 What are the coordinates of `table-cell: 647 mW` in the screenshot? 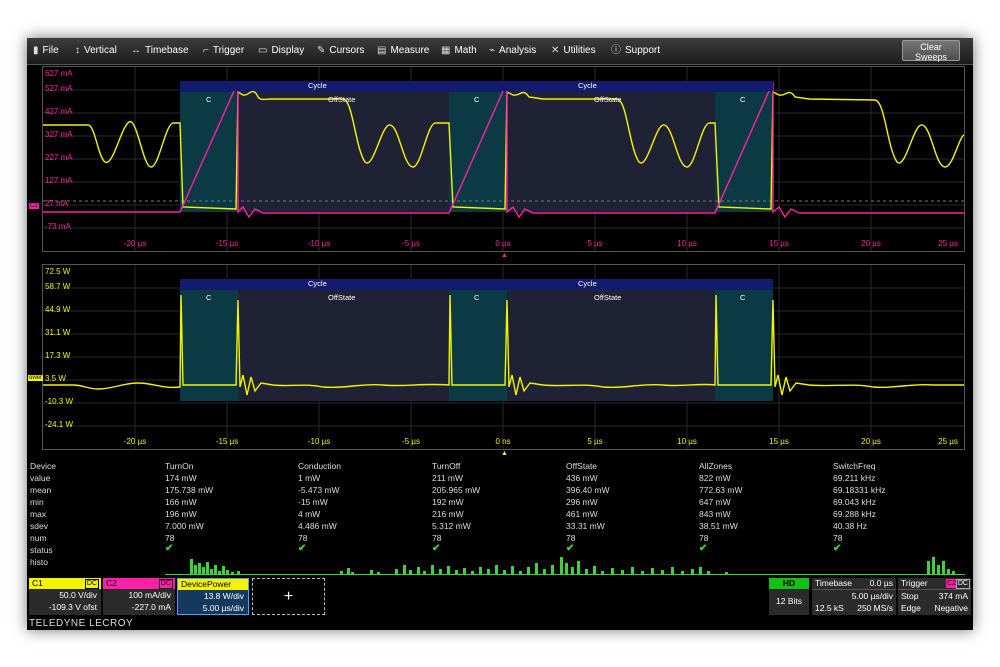 It's located at (715, 502).